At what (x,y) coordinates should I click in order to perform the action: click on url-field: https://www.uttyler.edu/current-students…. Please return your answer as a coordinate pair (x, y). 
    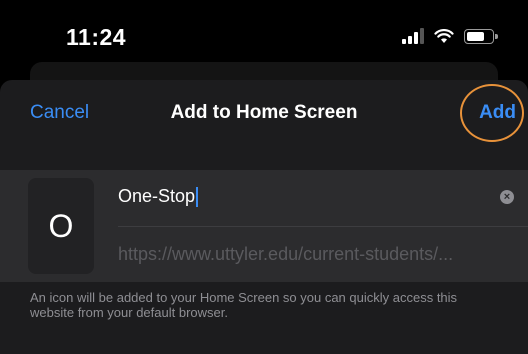
    Looking at the image, I should click on (286, 254).